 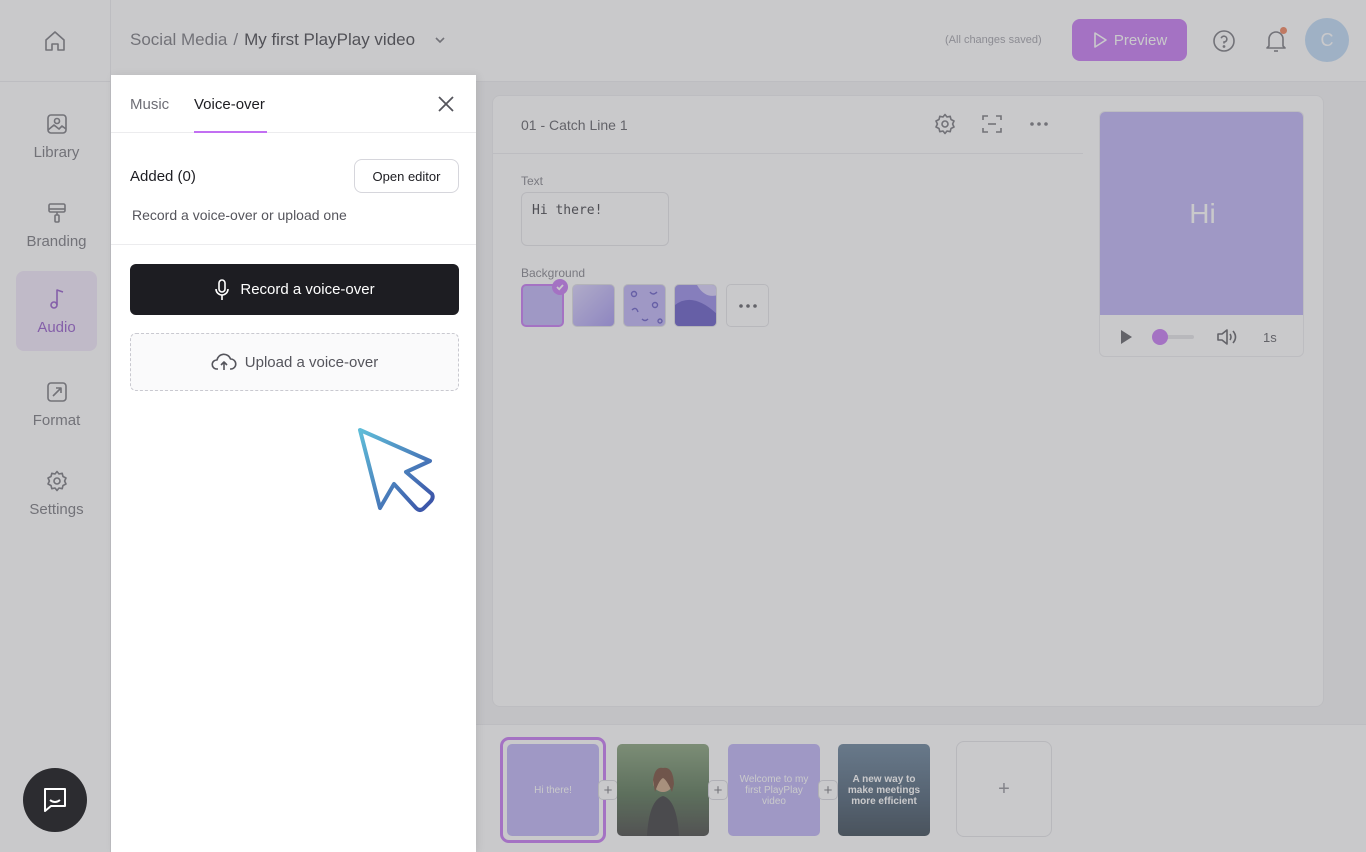 What do you see at coordinates (311, 362) in the screenshot?
I see `upload-label: Upload a voice-over` at bounding box center [311, 362].